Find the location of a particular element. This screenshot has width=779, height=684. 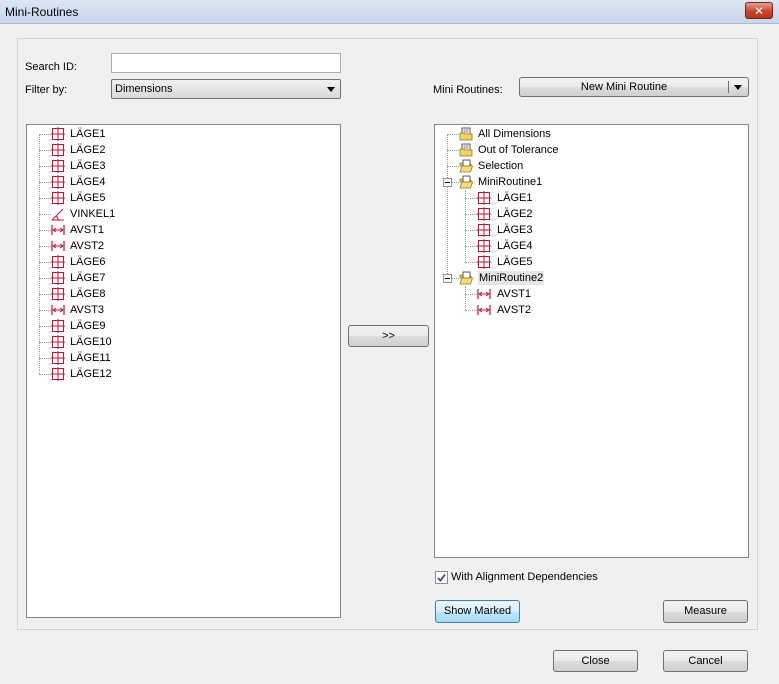

checkmark-icon is located at coordinates (441, 577).